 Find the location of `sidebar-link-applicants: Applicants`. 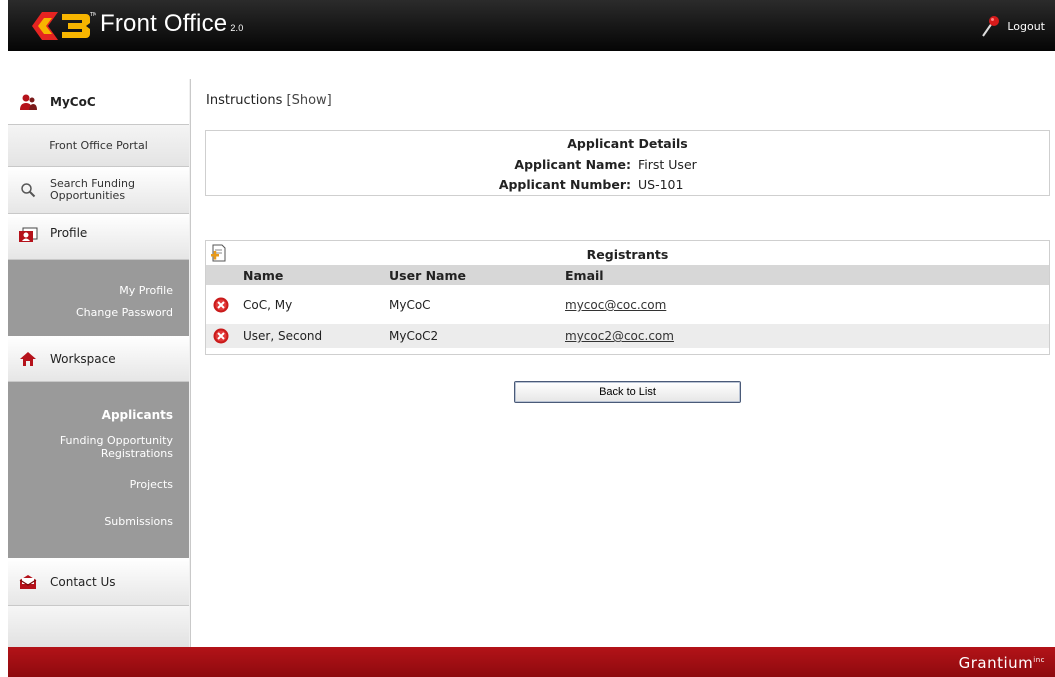

sidebar-link-applicants: Applicants is located at coordinates (98, 415).